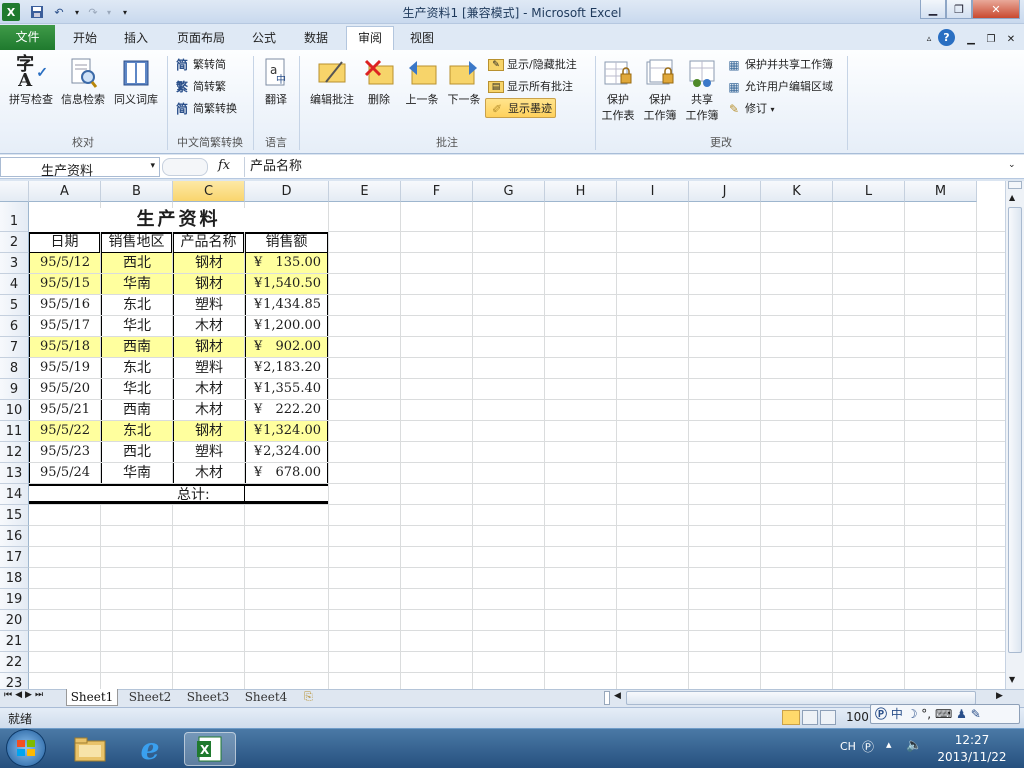 The height and width of the screenshot is (768, 1024). I want to click on research-button: 信息检索, so click(83, 82).